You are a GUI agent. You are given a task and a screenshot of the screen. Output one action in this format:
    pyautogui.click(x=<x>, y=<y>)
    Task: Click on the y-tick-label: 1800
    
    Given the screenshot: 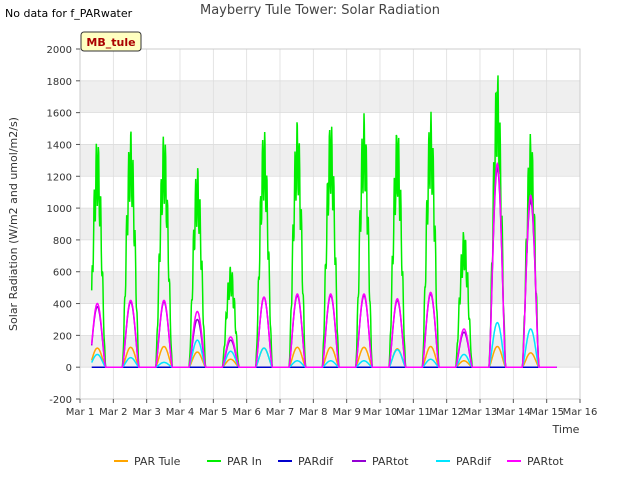 What is the action you would take?
    pyautogui.click(x=59, y=82)
    